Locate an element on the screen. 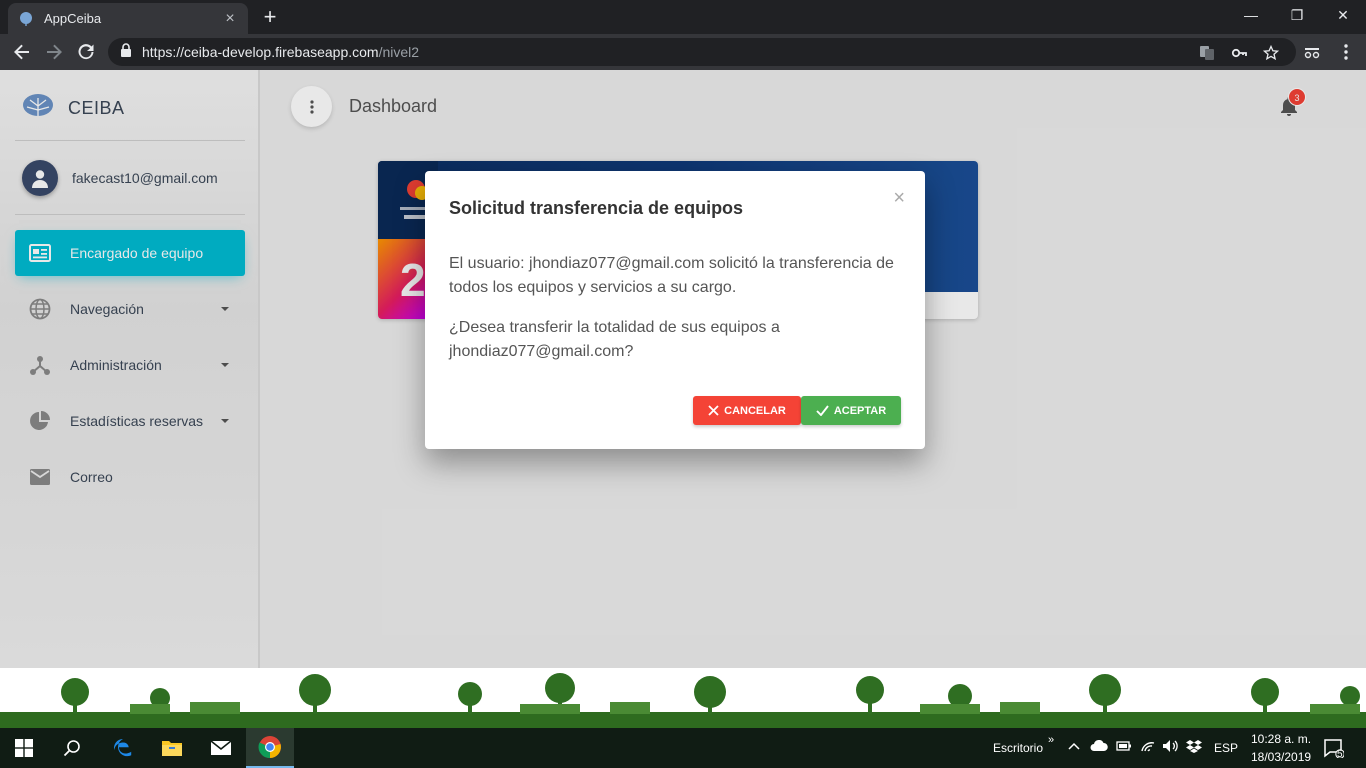 This screenshot has width=1366, height=768. url-host: https://ceiba-develop.firebaseapp.com is located at coordinates (260, 52).